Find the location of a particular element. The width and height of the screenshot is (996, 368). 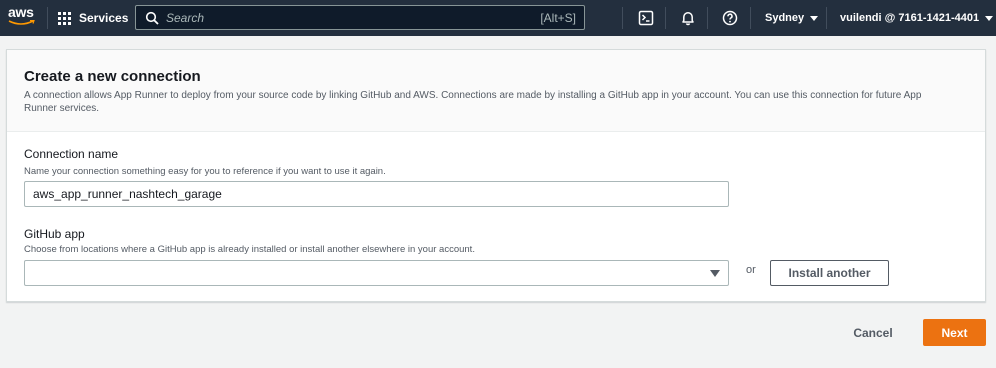

search-bar: [Alt+S] is located at coordinates (360, 17).